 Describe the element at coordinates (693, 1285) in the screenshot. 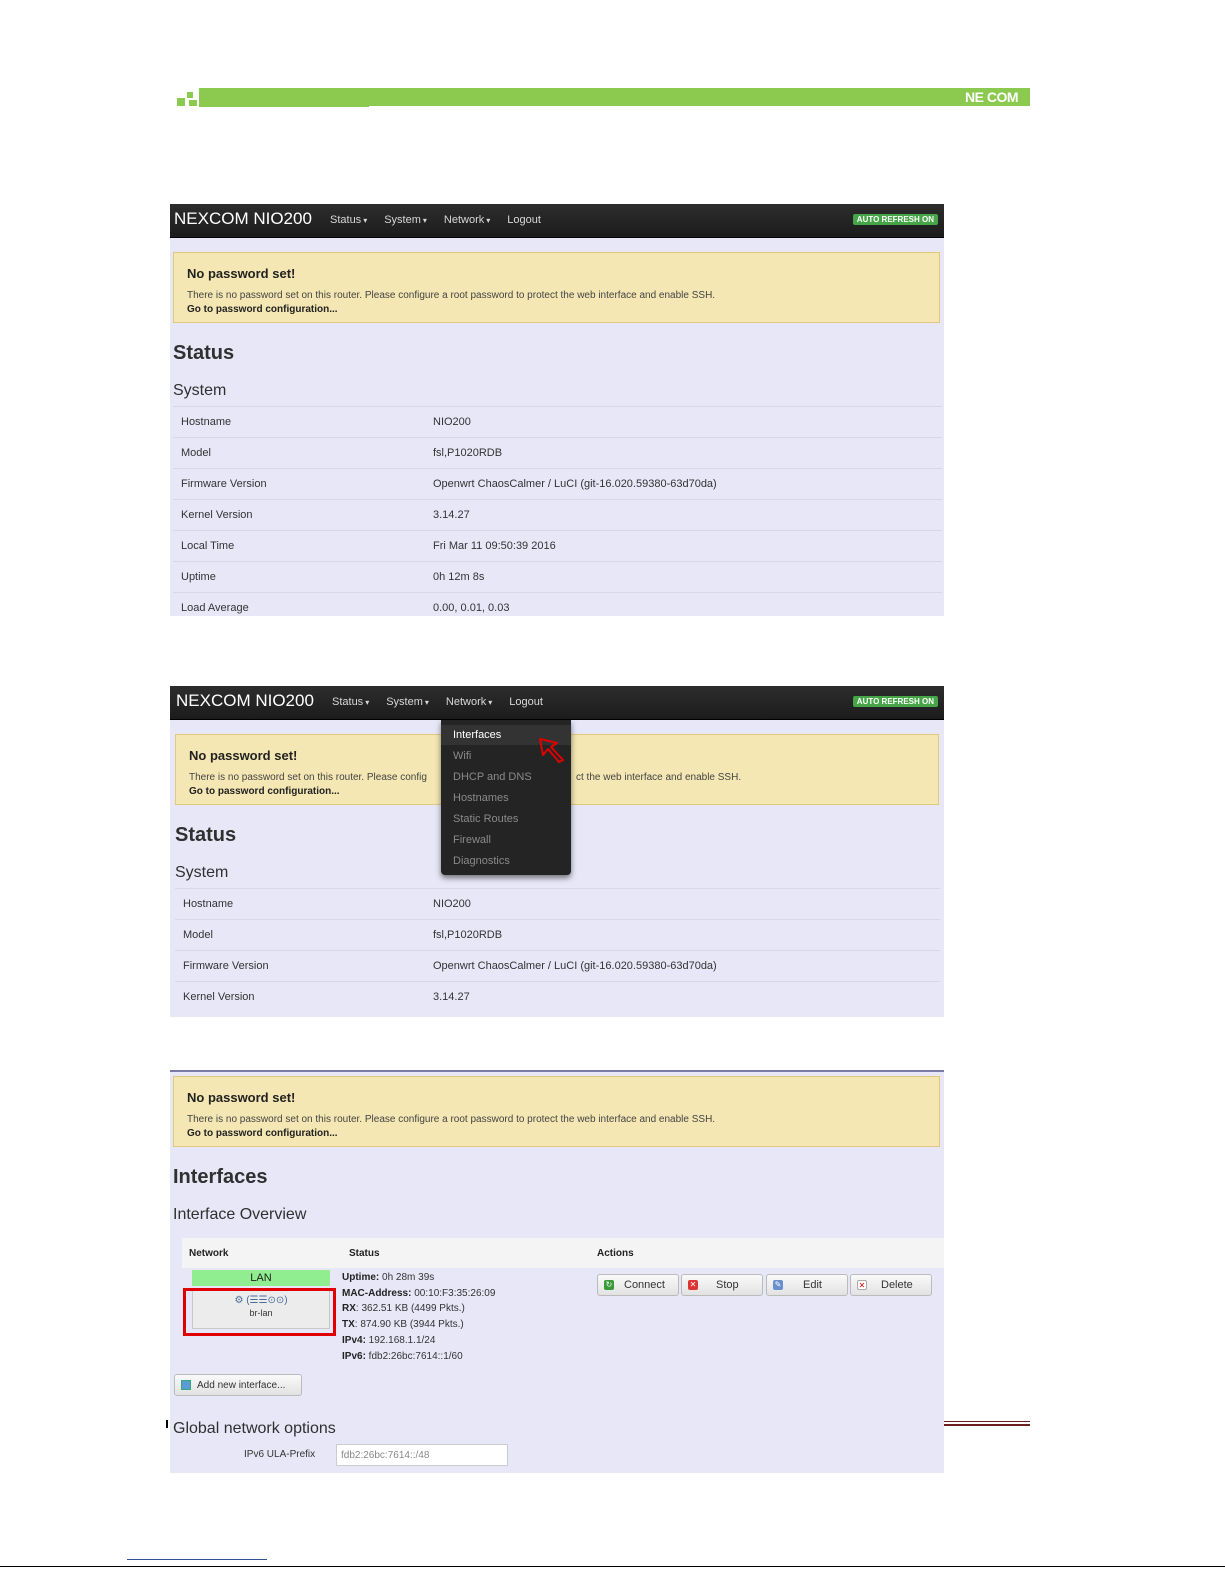

I see `stop-icon: ✕` at that location.